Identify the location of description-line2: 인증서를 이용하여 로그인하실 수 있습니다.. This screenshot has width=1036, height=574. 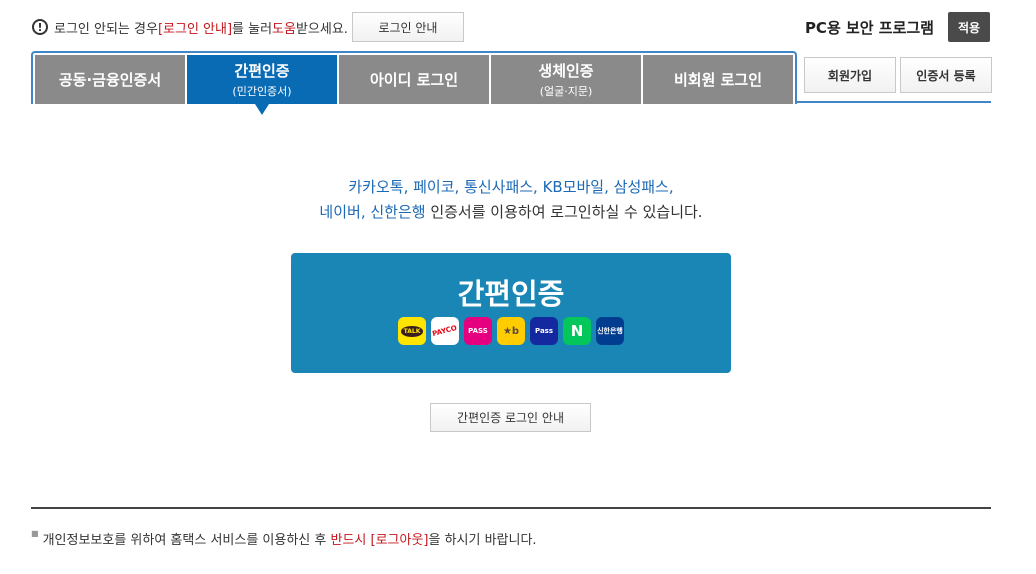
(564, 212).